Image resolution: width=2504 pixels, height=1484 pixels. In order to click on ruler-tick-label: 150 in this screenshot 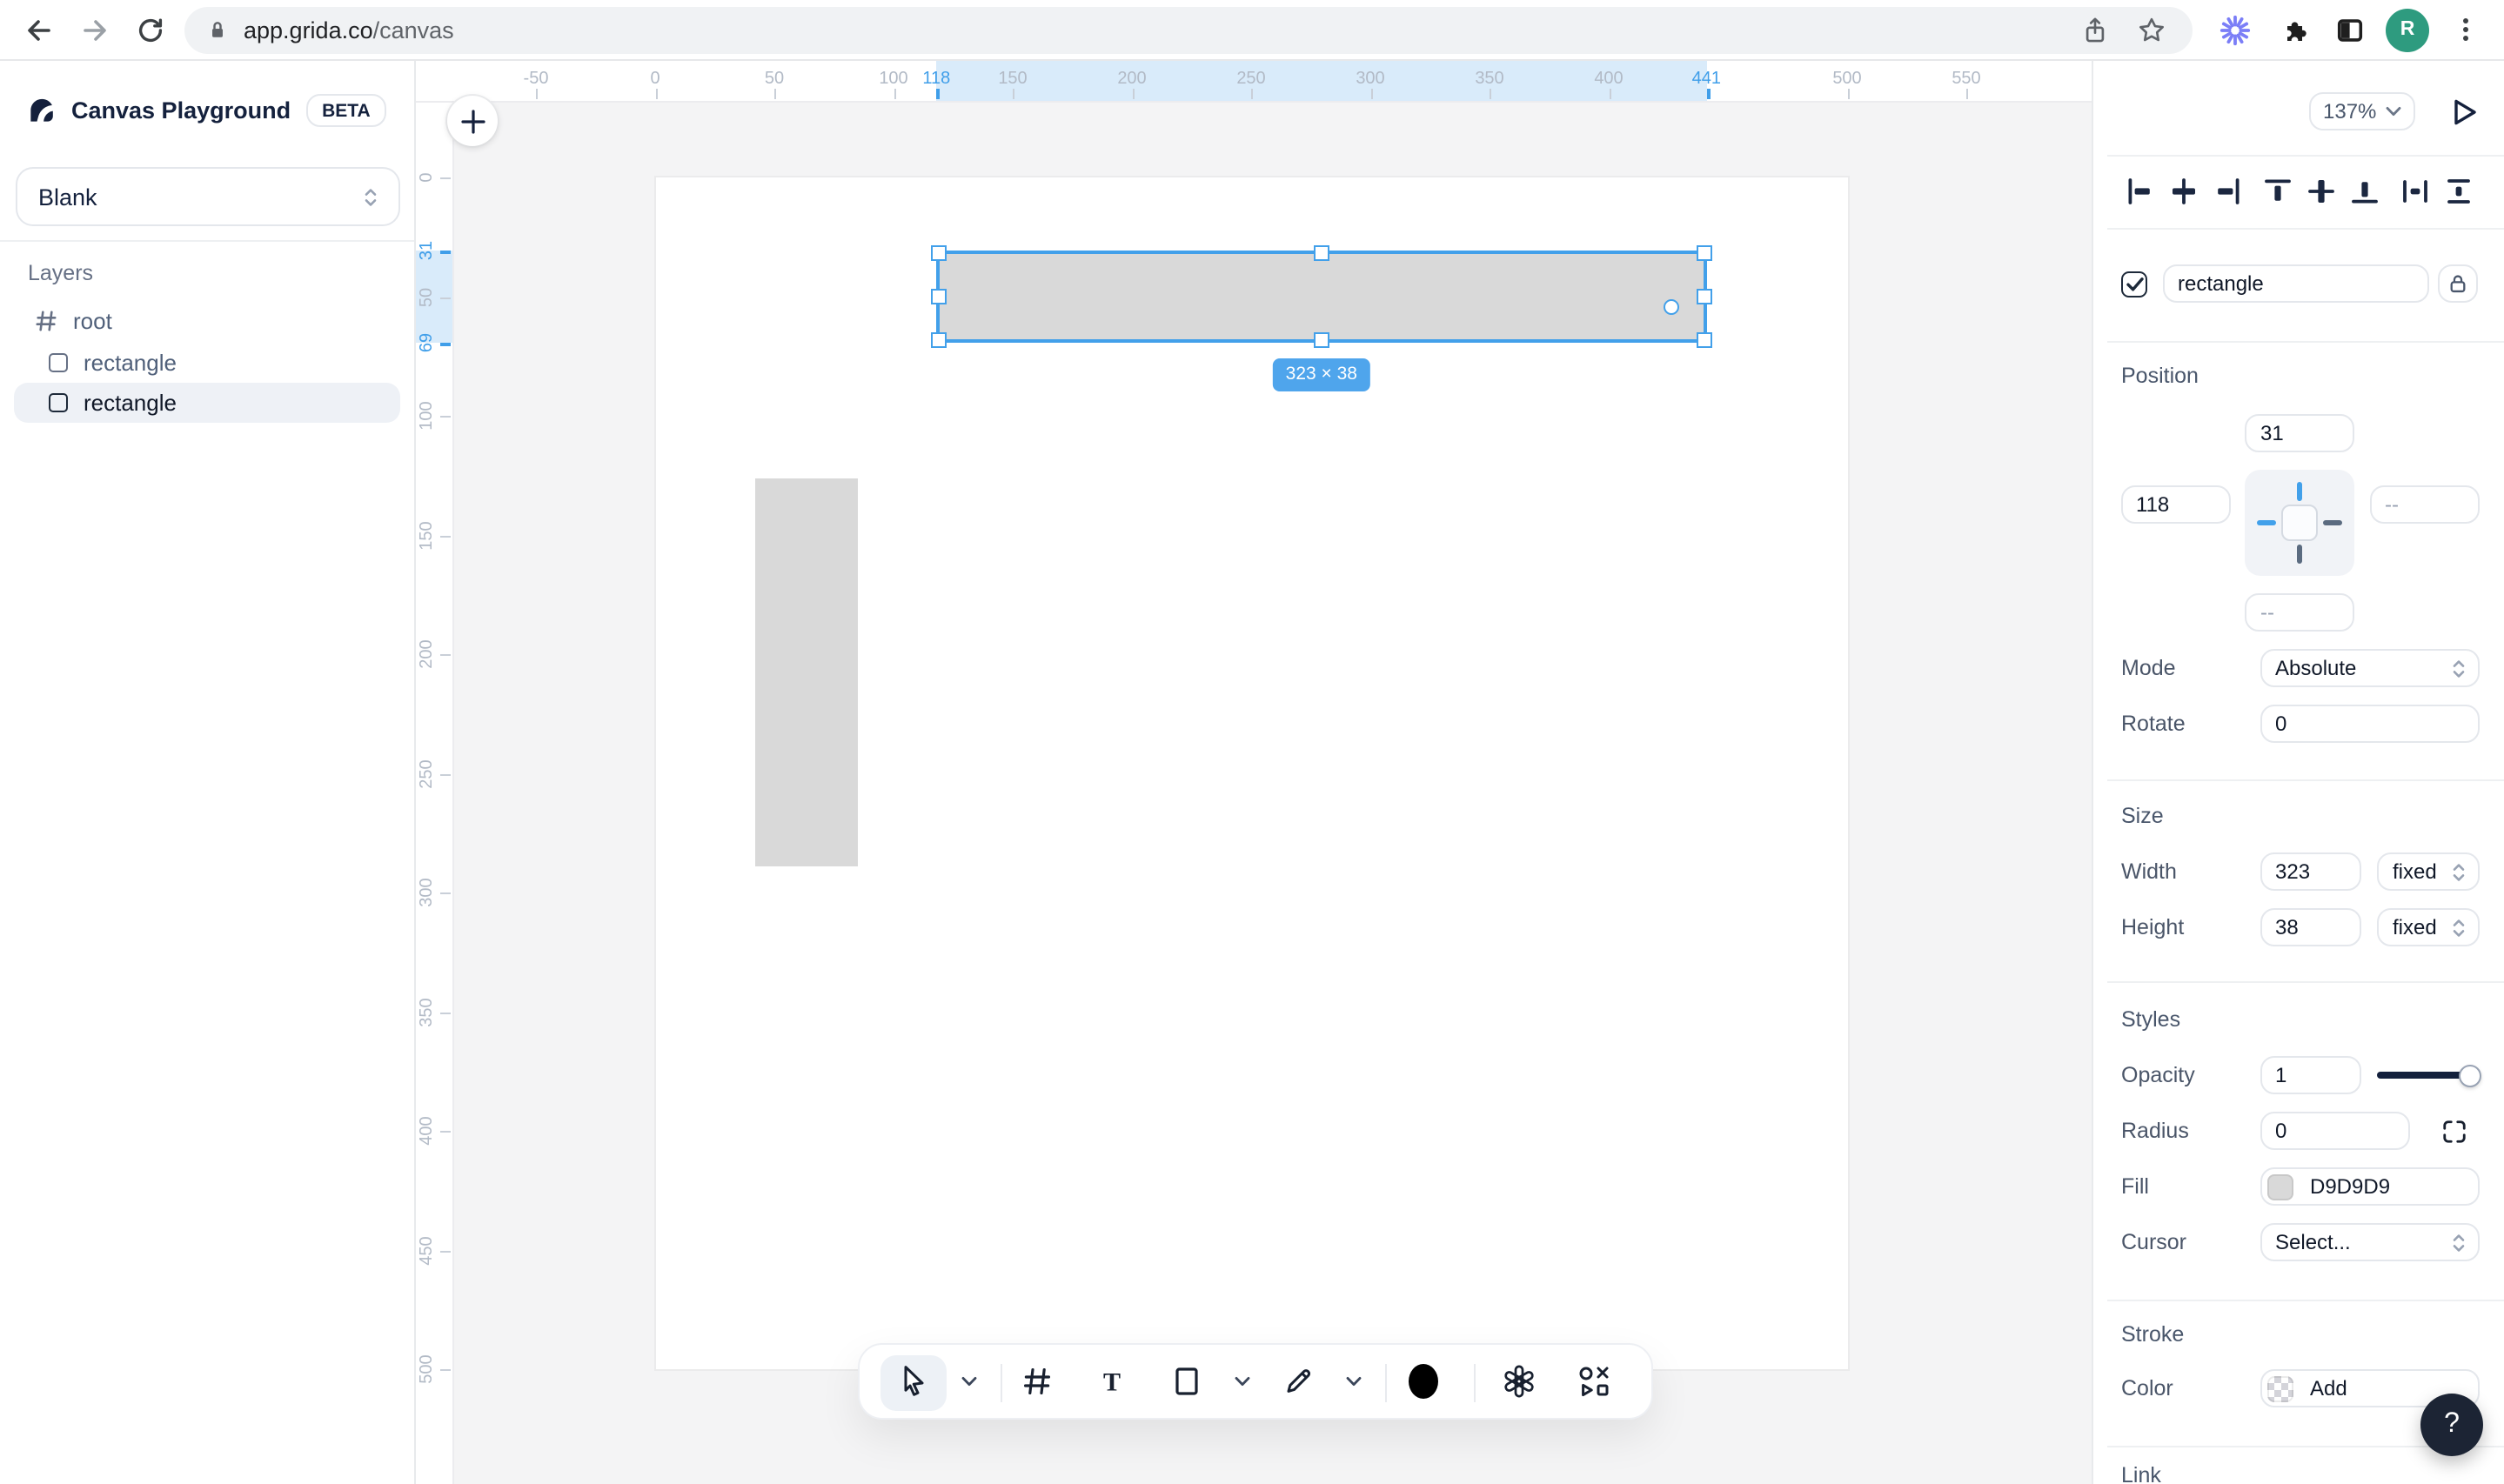, I will do `click(1013, 79)`.